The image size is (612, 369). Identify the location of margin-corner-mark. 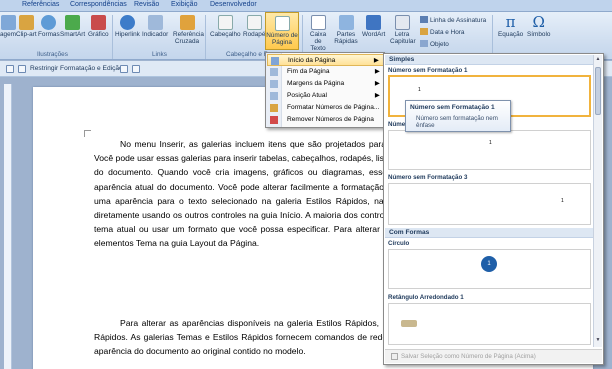
(87, 133).